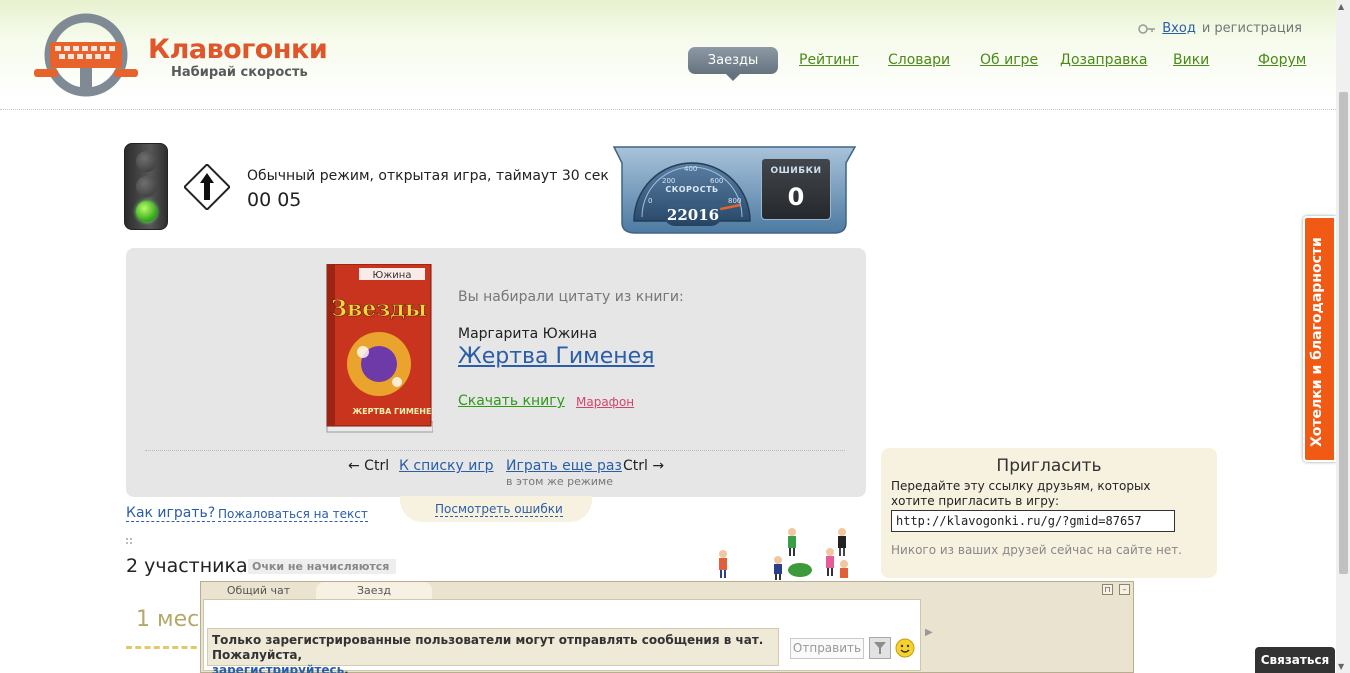 This screenshot has height=673, width=1350. What do you see at coordinates (1032, 635) in the screenshot?
I see `chat-users-area` at bounding box center [1032, 635].